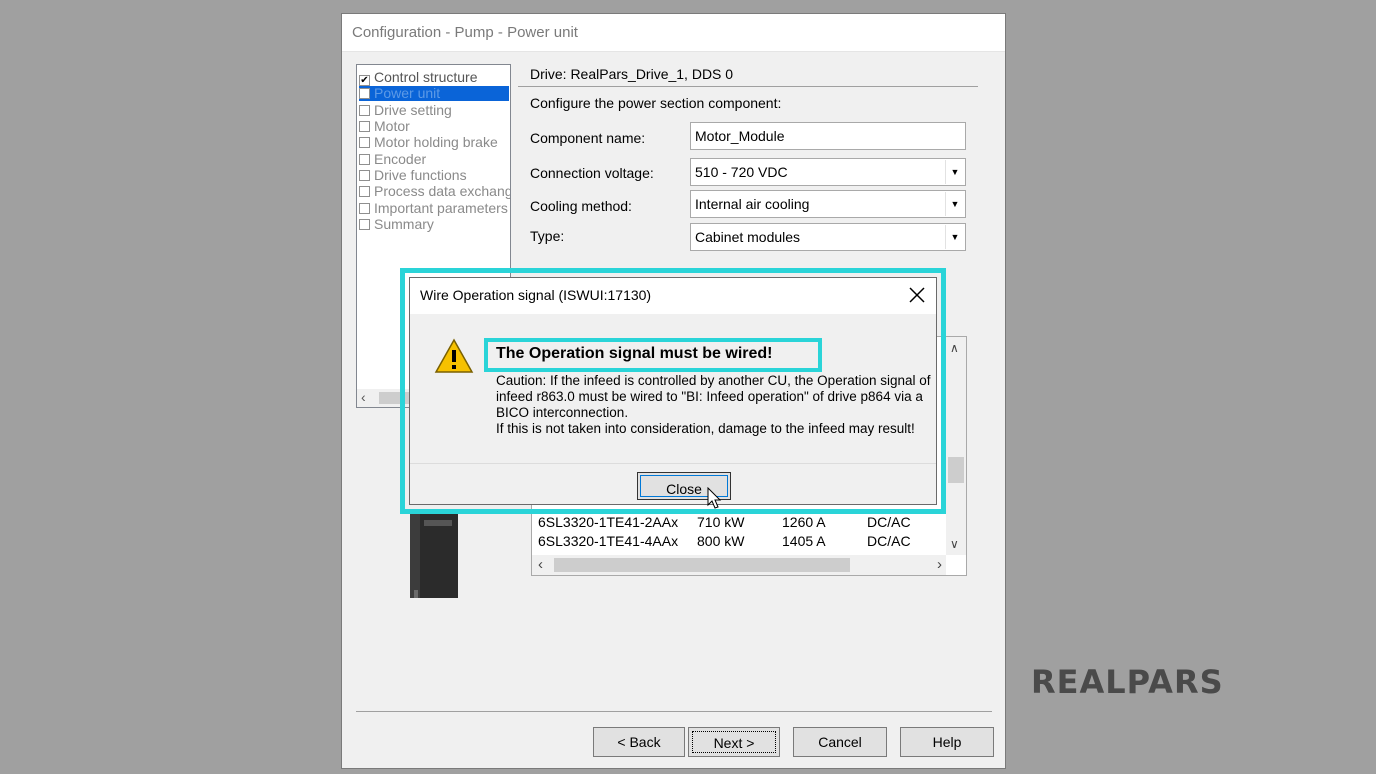  What do you see at coordinates (752, 204) in the screenshot?
I see `cooling-method-value: Internal air cooling` at bounding box center [752, 204].